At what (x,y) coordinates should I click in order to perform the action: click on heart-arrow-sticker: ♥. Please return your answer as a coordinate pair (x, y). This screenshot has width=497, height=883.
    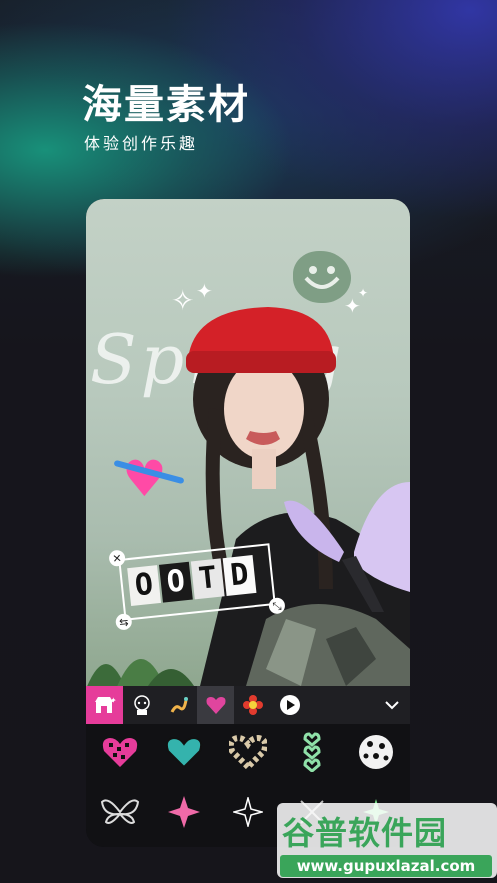
    Looking at the image, I should click on (144, 479).